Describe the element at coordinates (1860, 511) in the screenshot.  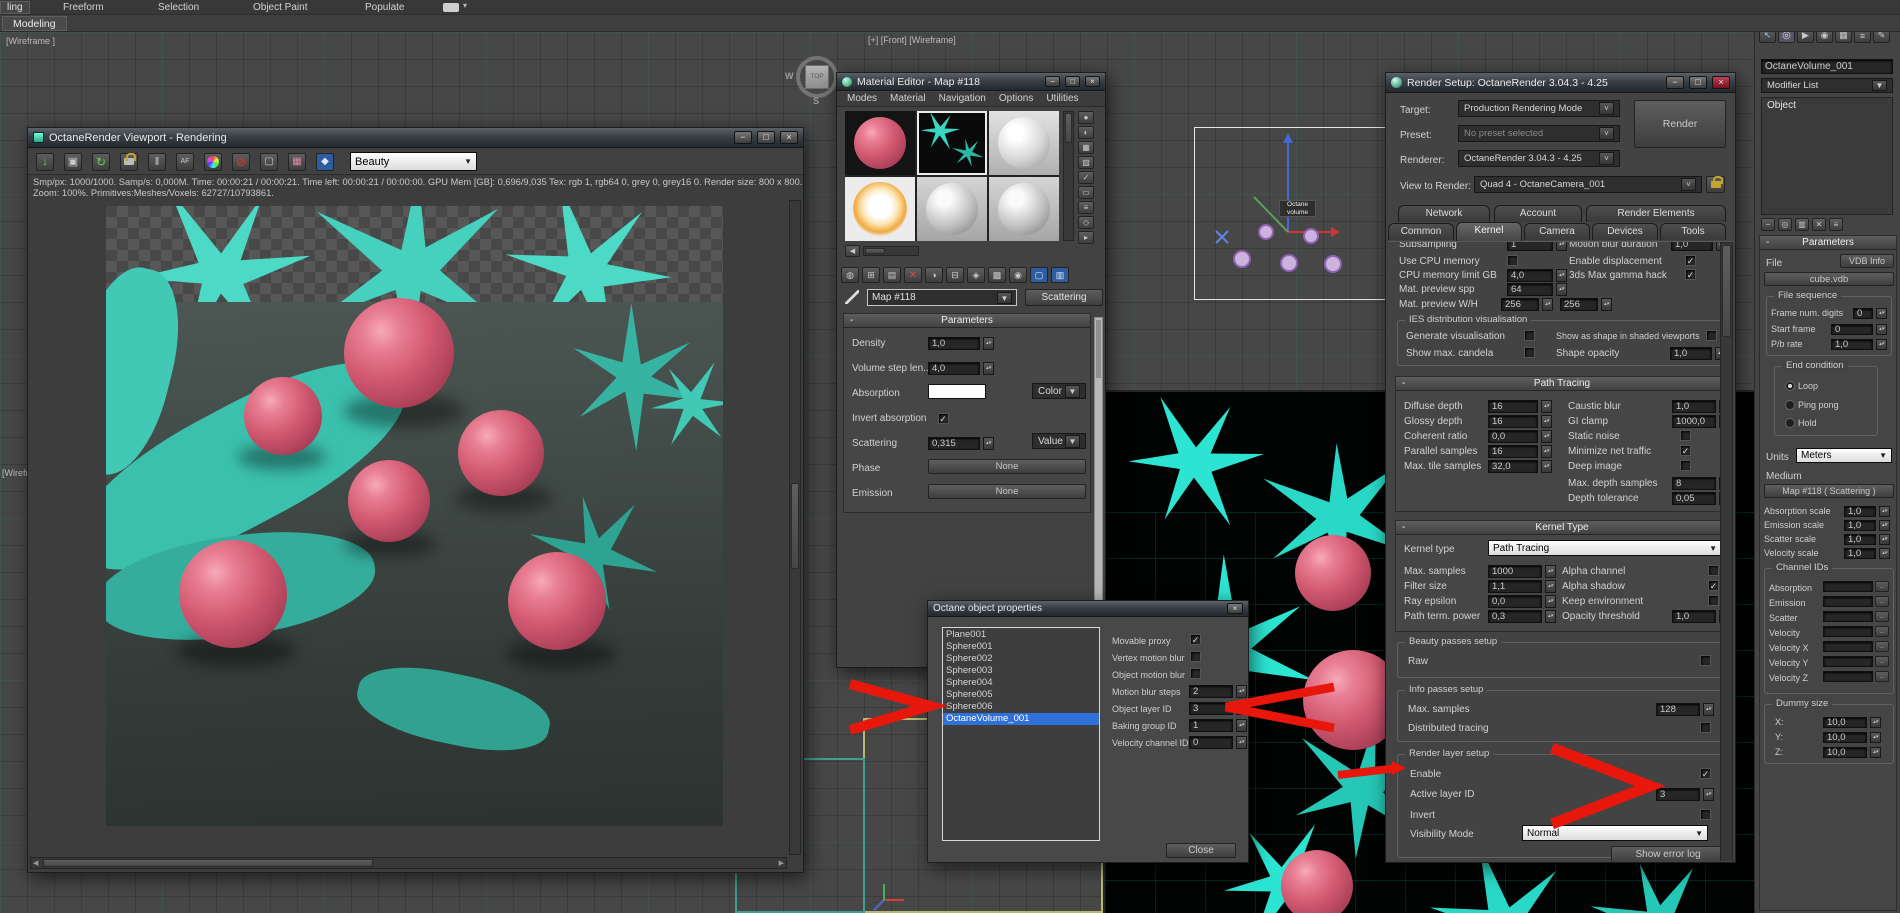
I see `absorption-scale-field: 1,0` at that location.